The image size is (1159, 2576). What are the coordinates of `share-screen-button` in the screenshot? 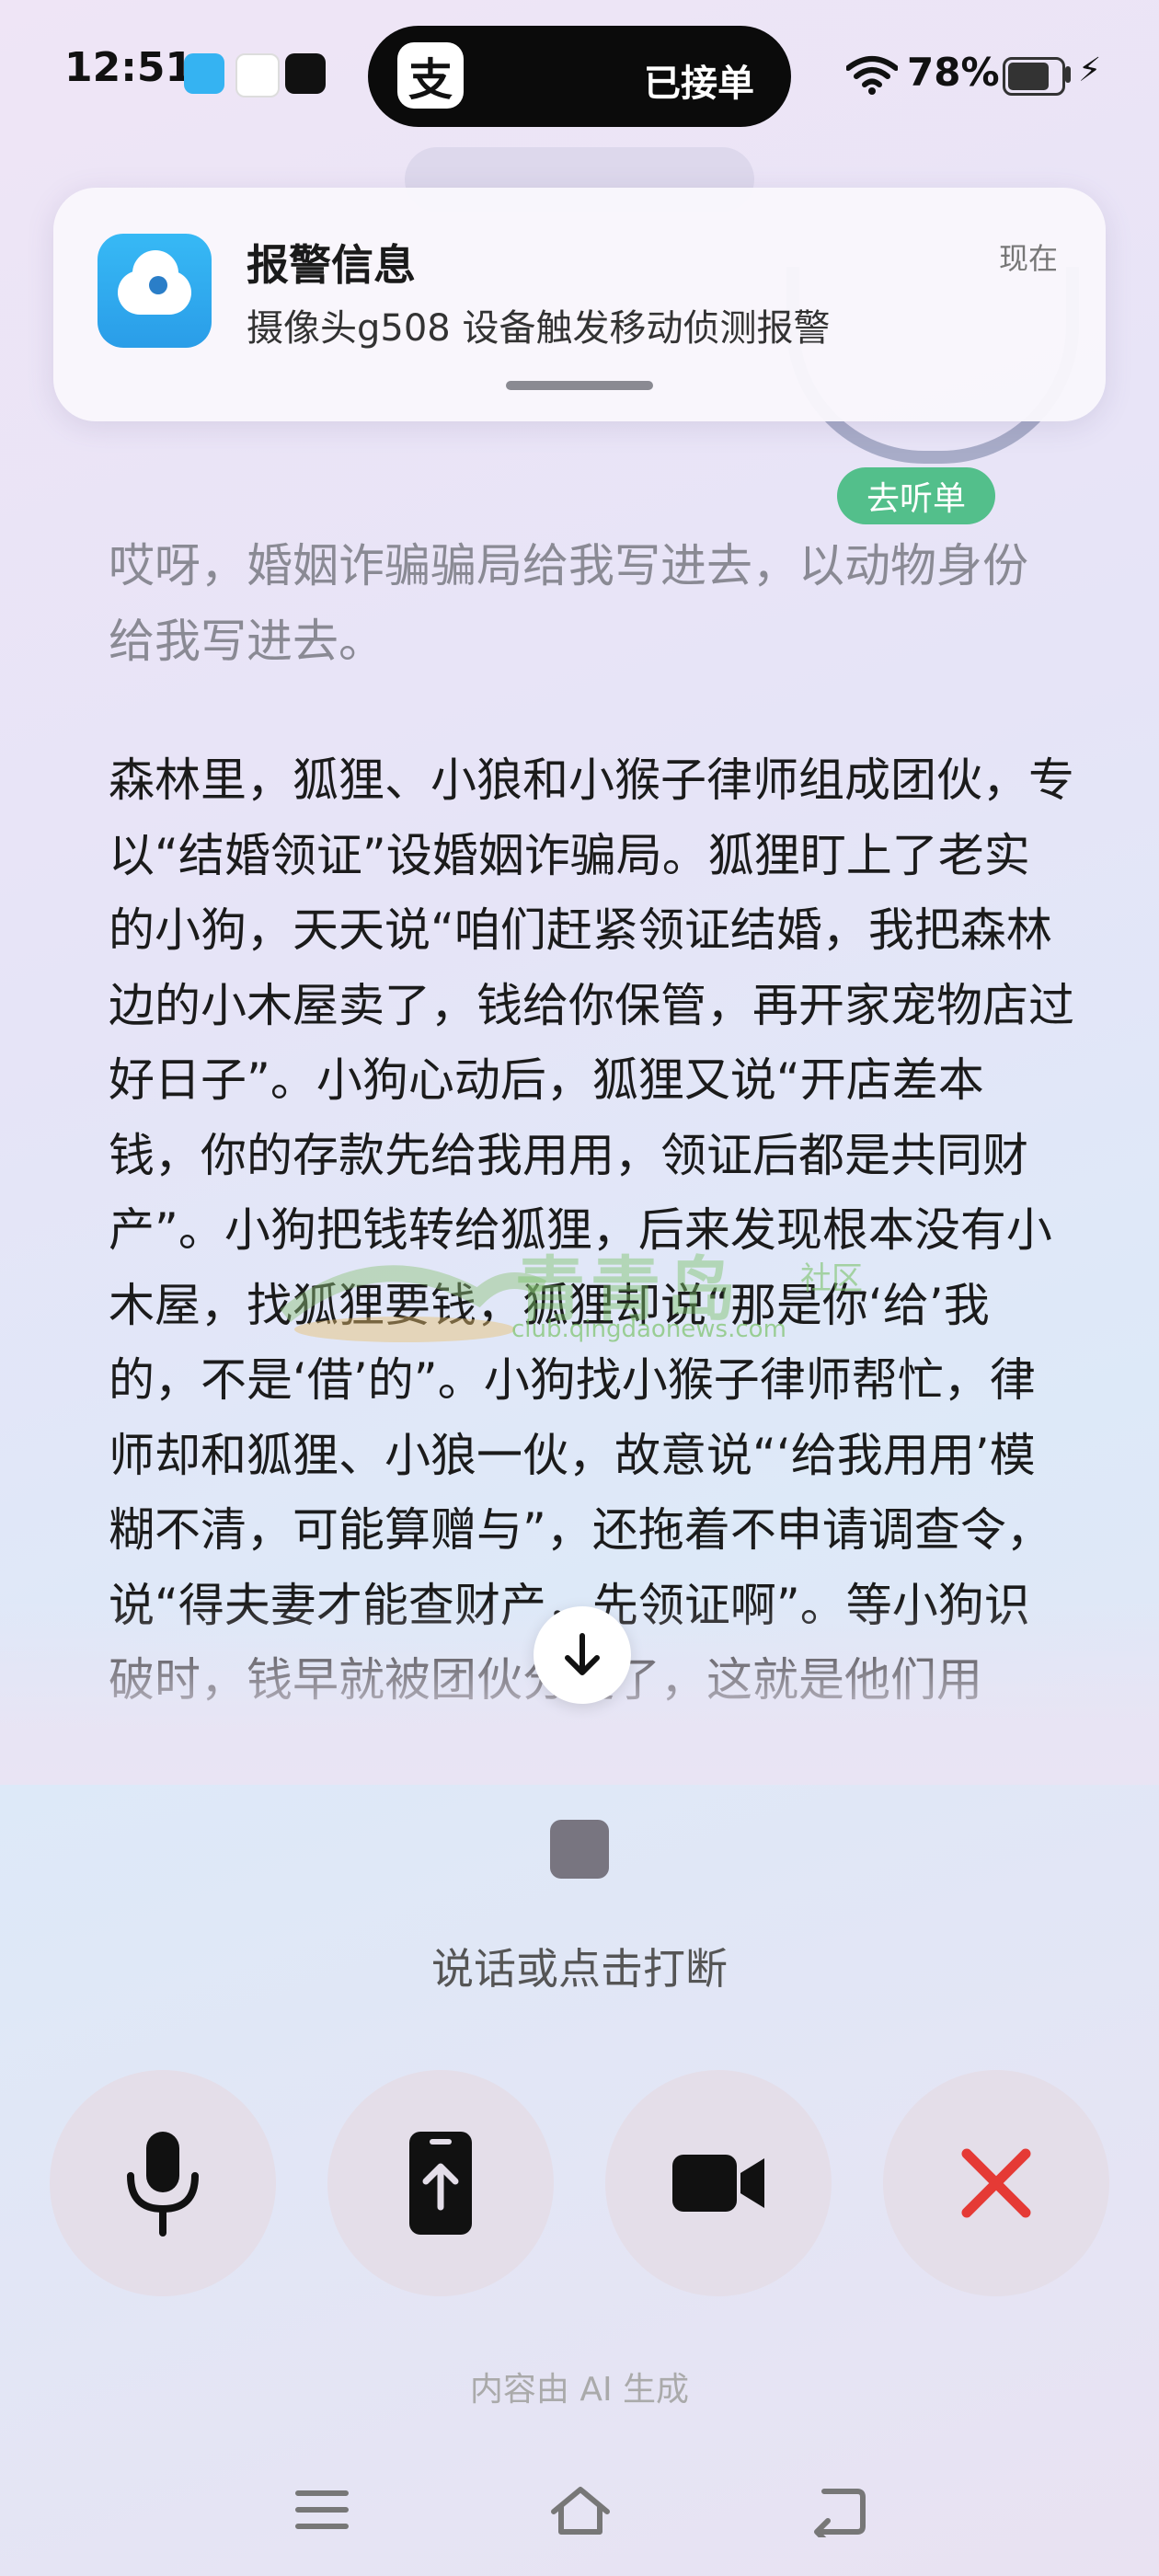 It's located at (440, 2183).